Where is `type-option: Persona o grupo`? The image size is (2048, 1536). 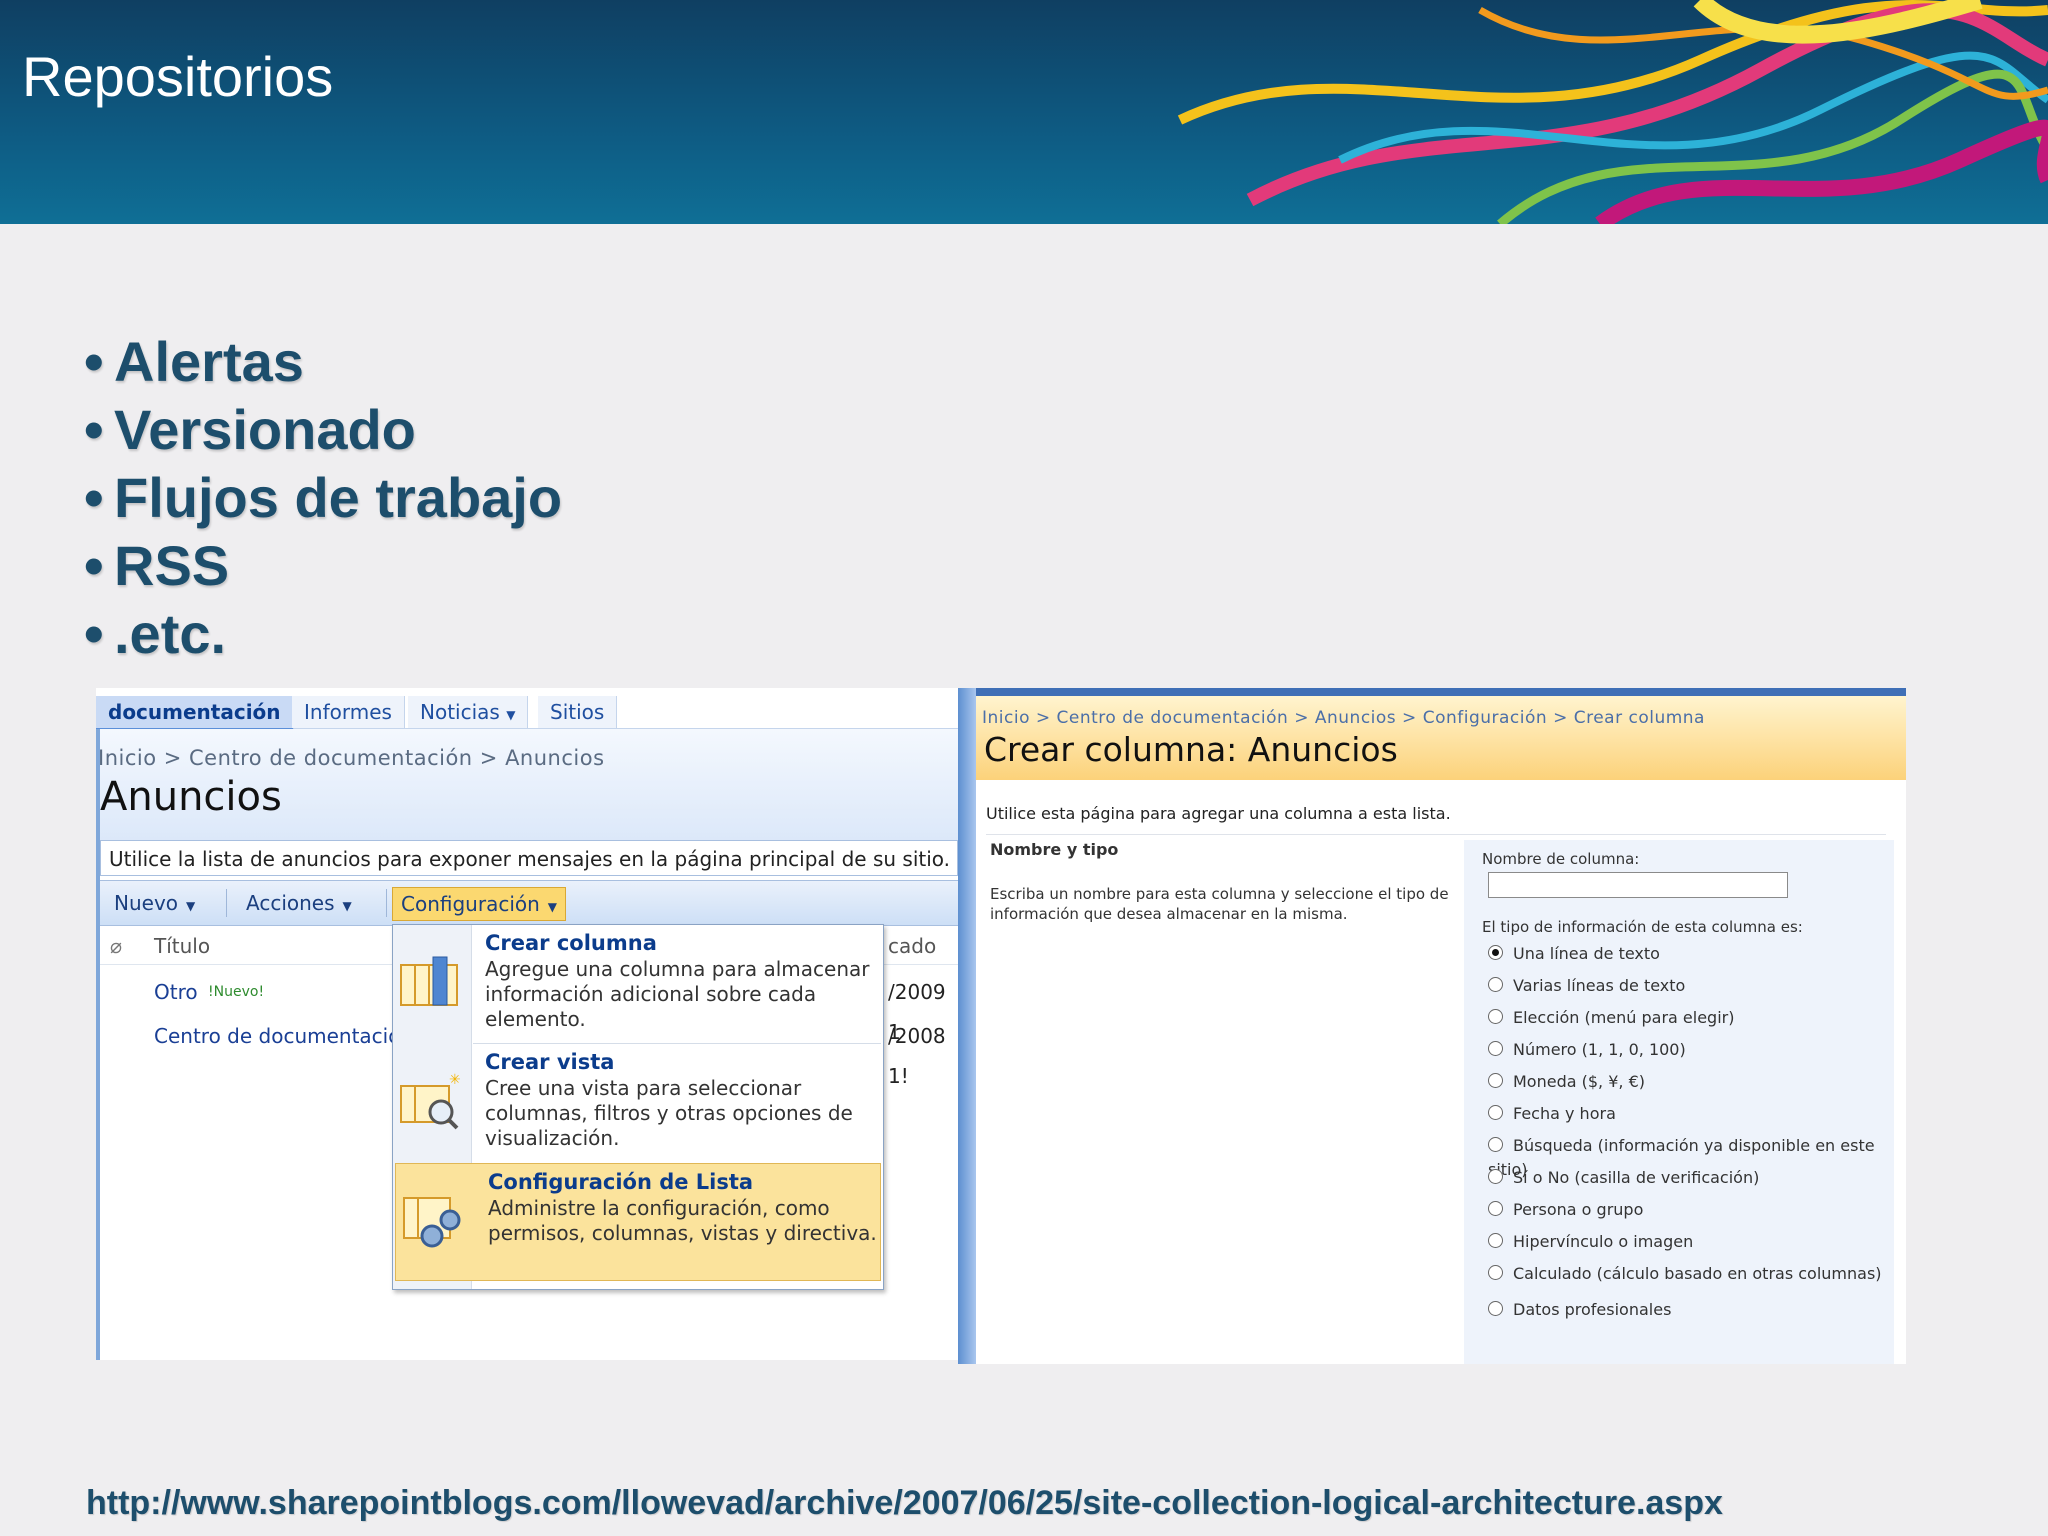
type-option: Persona o grupo is located at coordinates (1565, 1210).